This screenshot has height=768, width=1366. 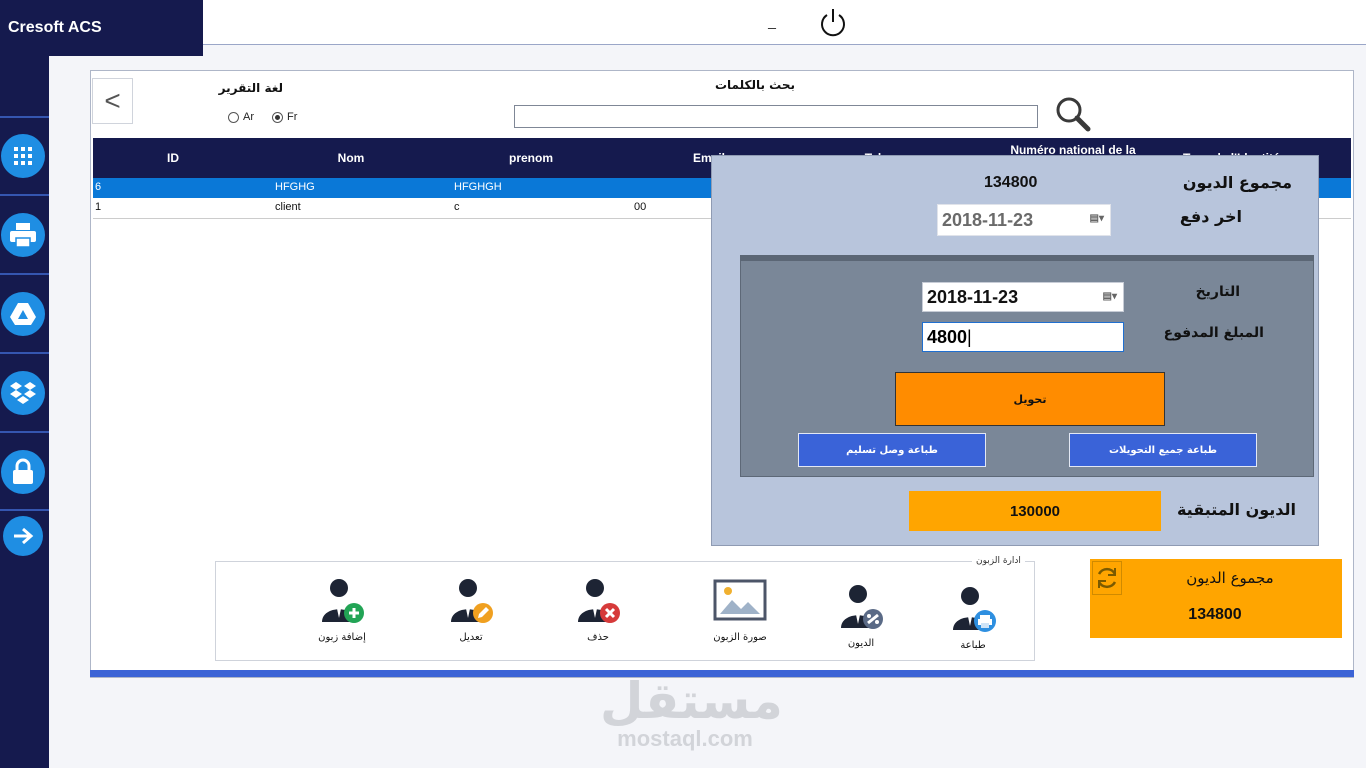 What do you see at coordinates (277, 117) in the screenshot?
I see `radio-fr` at bounding box center [277, 117].